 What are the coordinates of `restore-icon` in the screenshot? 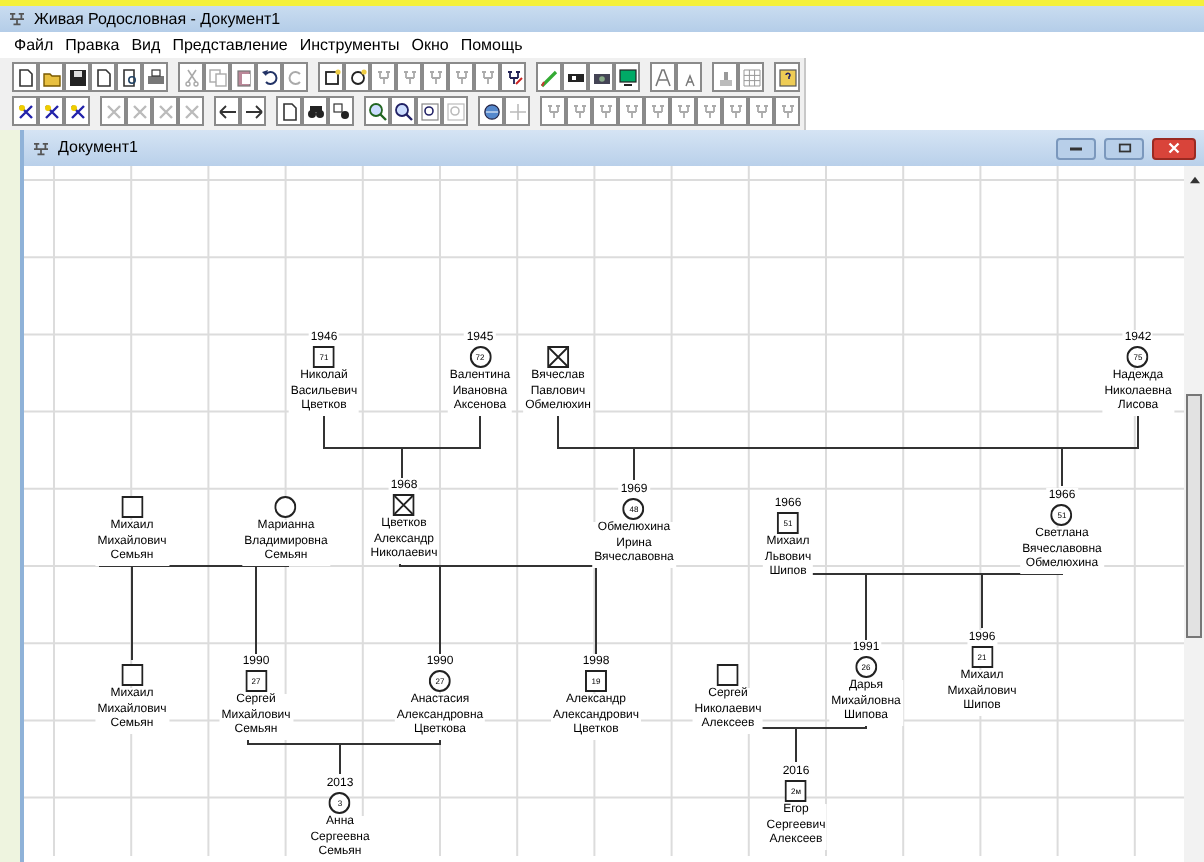 It's located at (1124, 148).